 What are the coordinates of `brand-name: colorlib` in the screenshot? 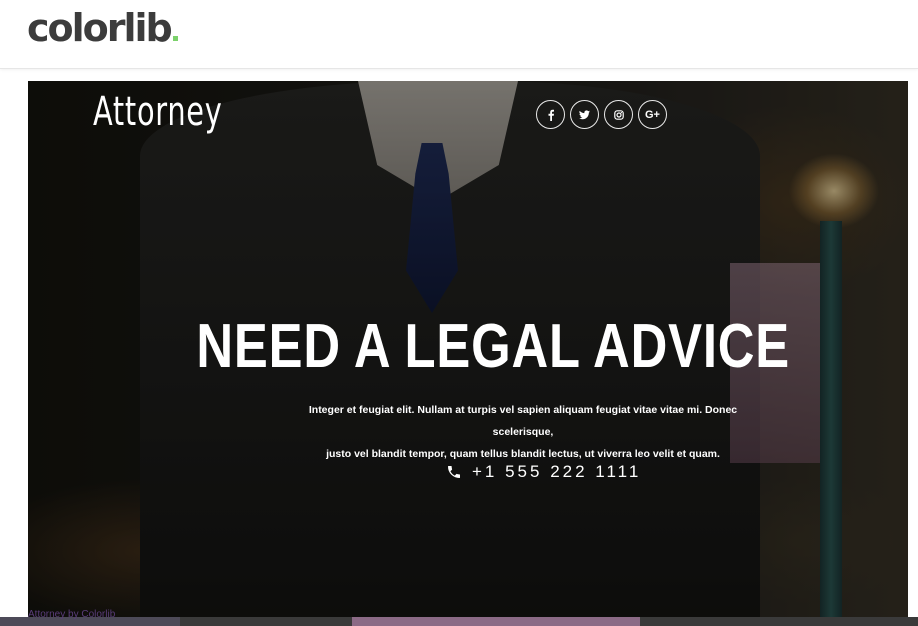 It's located at (100, 28).